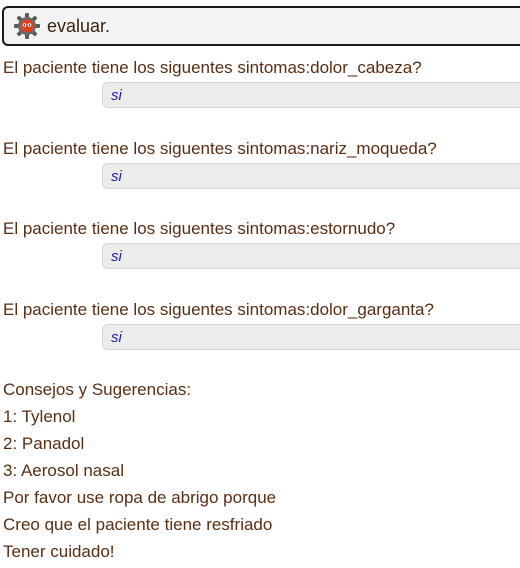 This screenshot has width=520, height=568. What do you see at coordinates (44, 443) in the screenshot?
I see `advice-item: 2: Panadol` at bounding box center [44, 443].